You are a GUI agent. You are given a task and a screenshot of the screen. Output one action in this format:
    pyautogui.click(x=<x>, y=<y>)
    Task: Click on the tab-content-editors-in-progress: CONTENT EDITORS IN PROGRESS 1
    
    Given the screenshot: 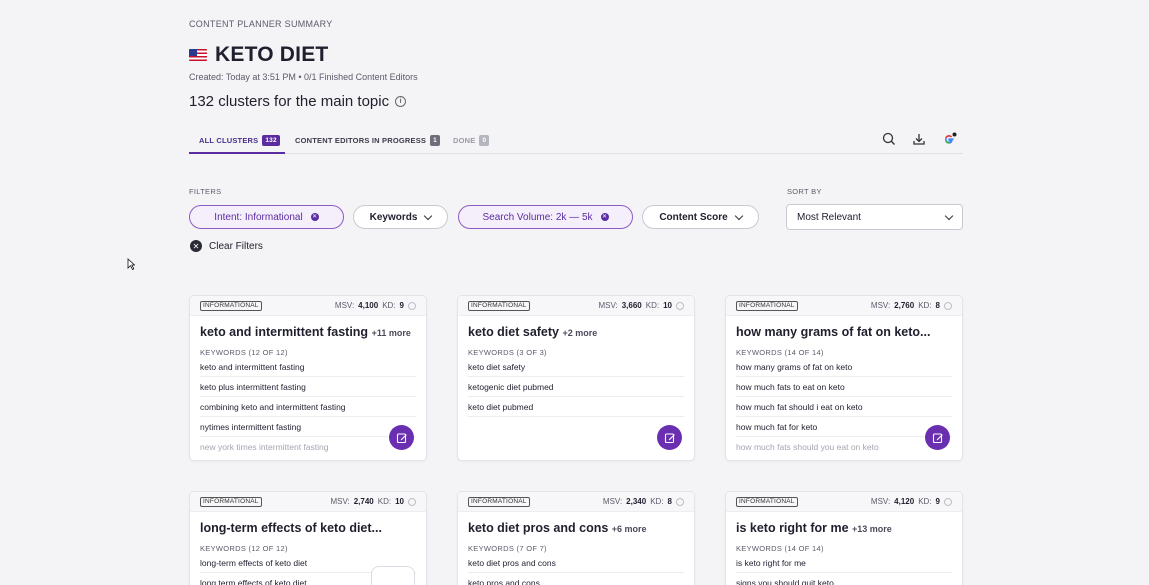 What is the action you would take?
    pyautogui.click(x=367, y=143)
    